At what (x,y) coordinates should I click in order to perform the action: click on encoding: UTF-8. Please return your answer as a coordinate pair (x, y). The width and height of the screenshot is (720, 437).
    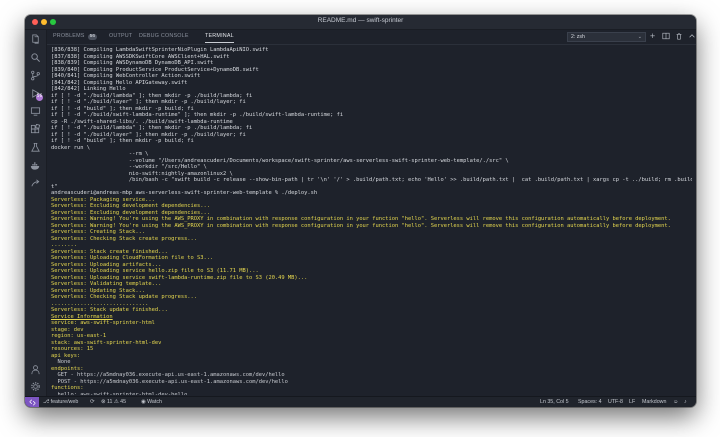
    Looking at the image, I should click on (615, 402).